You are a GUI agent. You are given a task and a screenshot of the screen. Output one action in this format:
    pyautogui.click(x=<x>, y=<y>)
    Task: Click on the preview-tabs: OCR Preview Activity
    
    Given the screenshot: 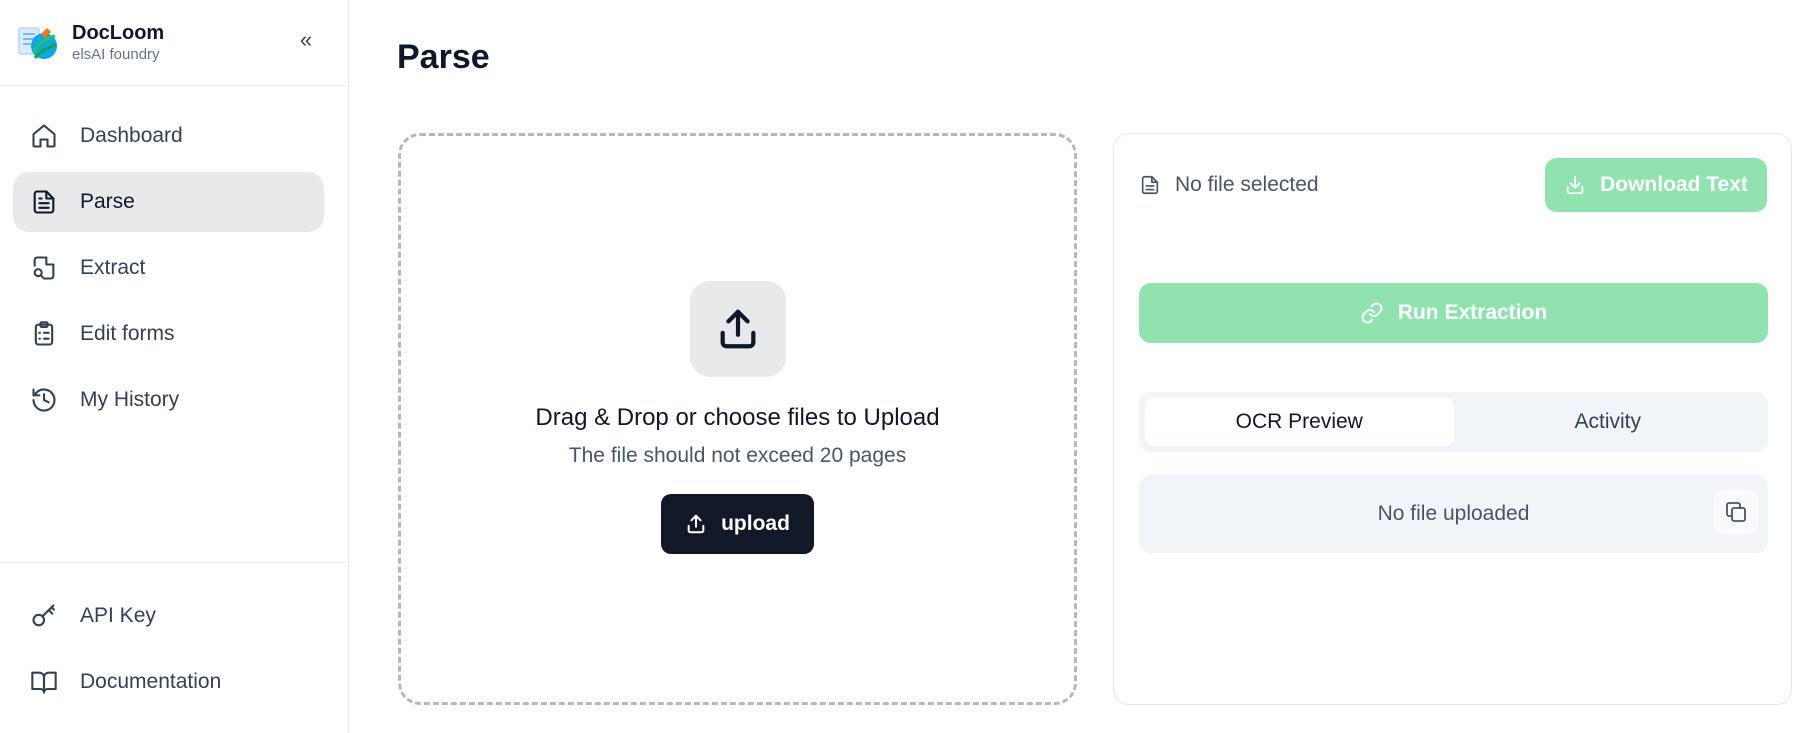 What is the action you would take?
    pyautogui.click(x=1453, y=422)
    